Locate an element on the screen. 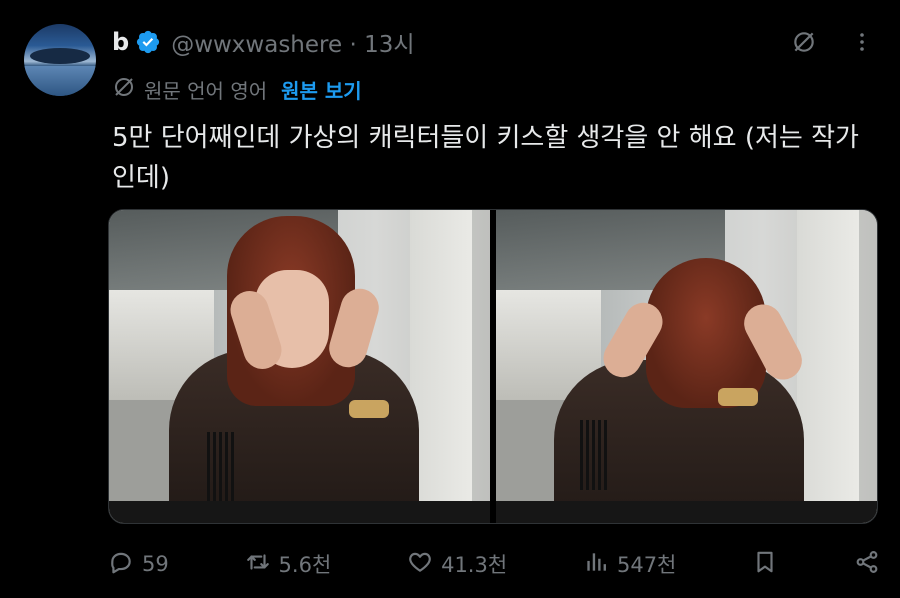 The image size is (900, 598). timestamp: 13시 is located at coordinates (389, 45).